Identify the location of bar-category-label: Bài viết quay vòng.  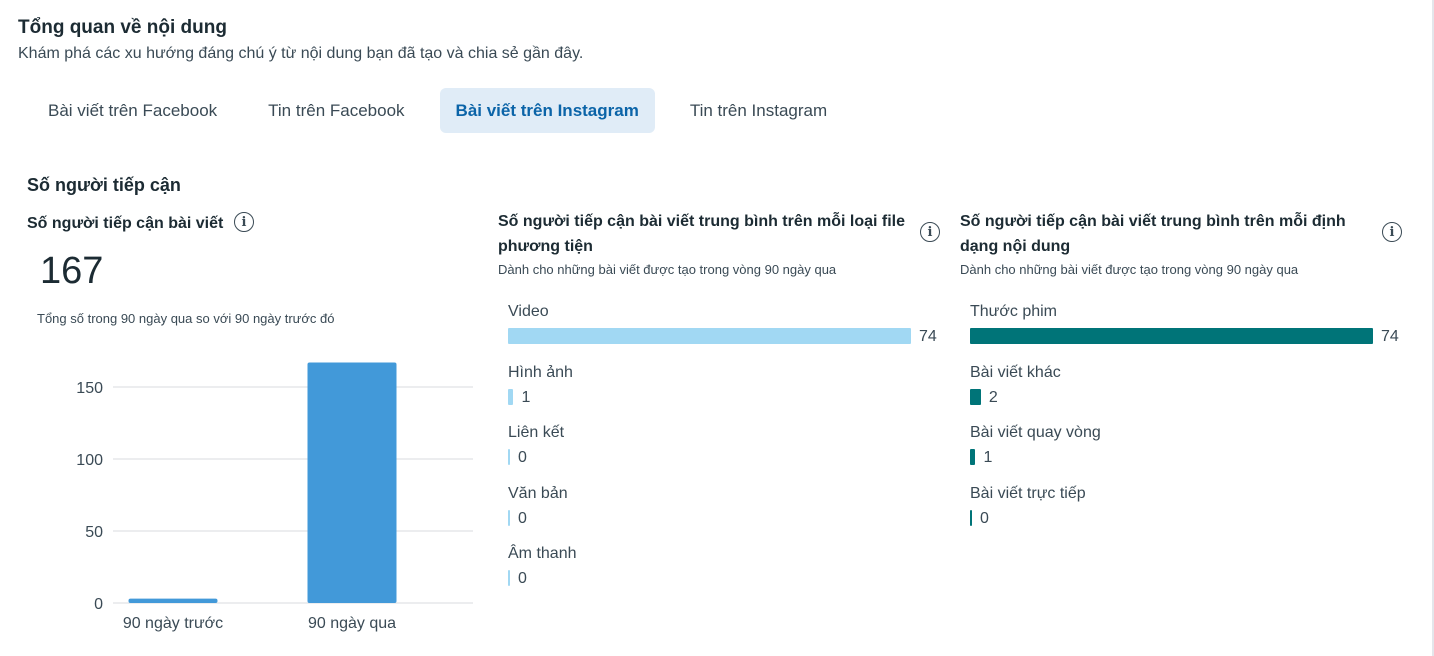
(1035, 432).